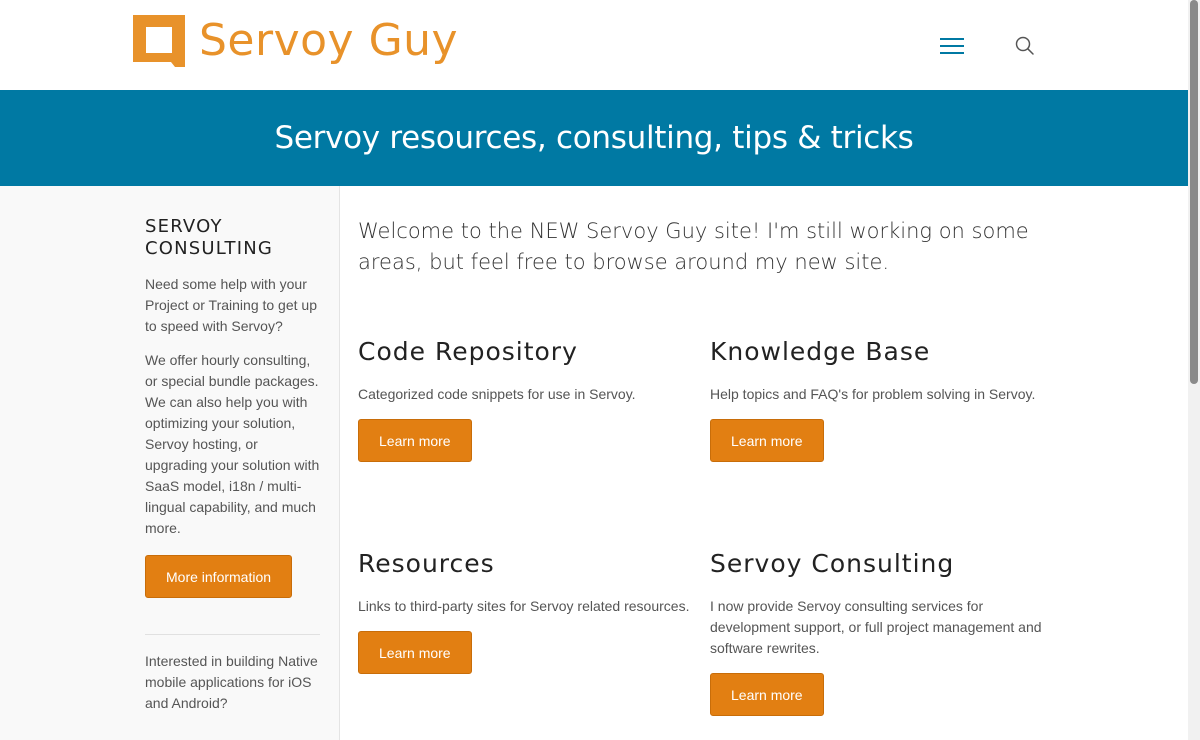 This screenshot has height=740, width=1200. I want to click on more-information-button: More information, so click(219, 576).